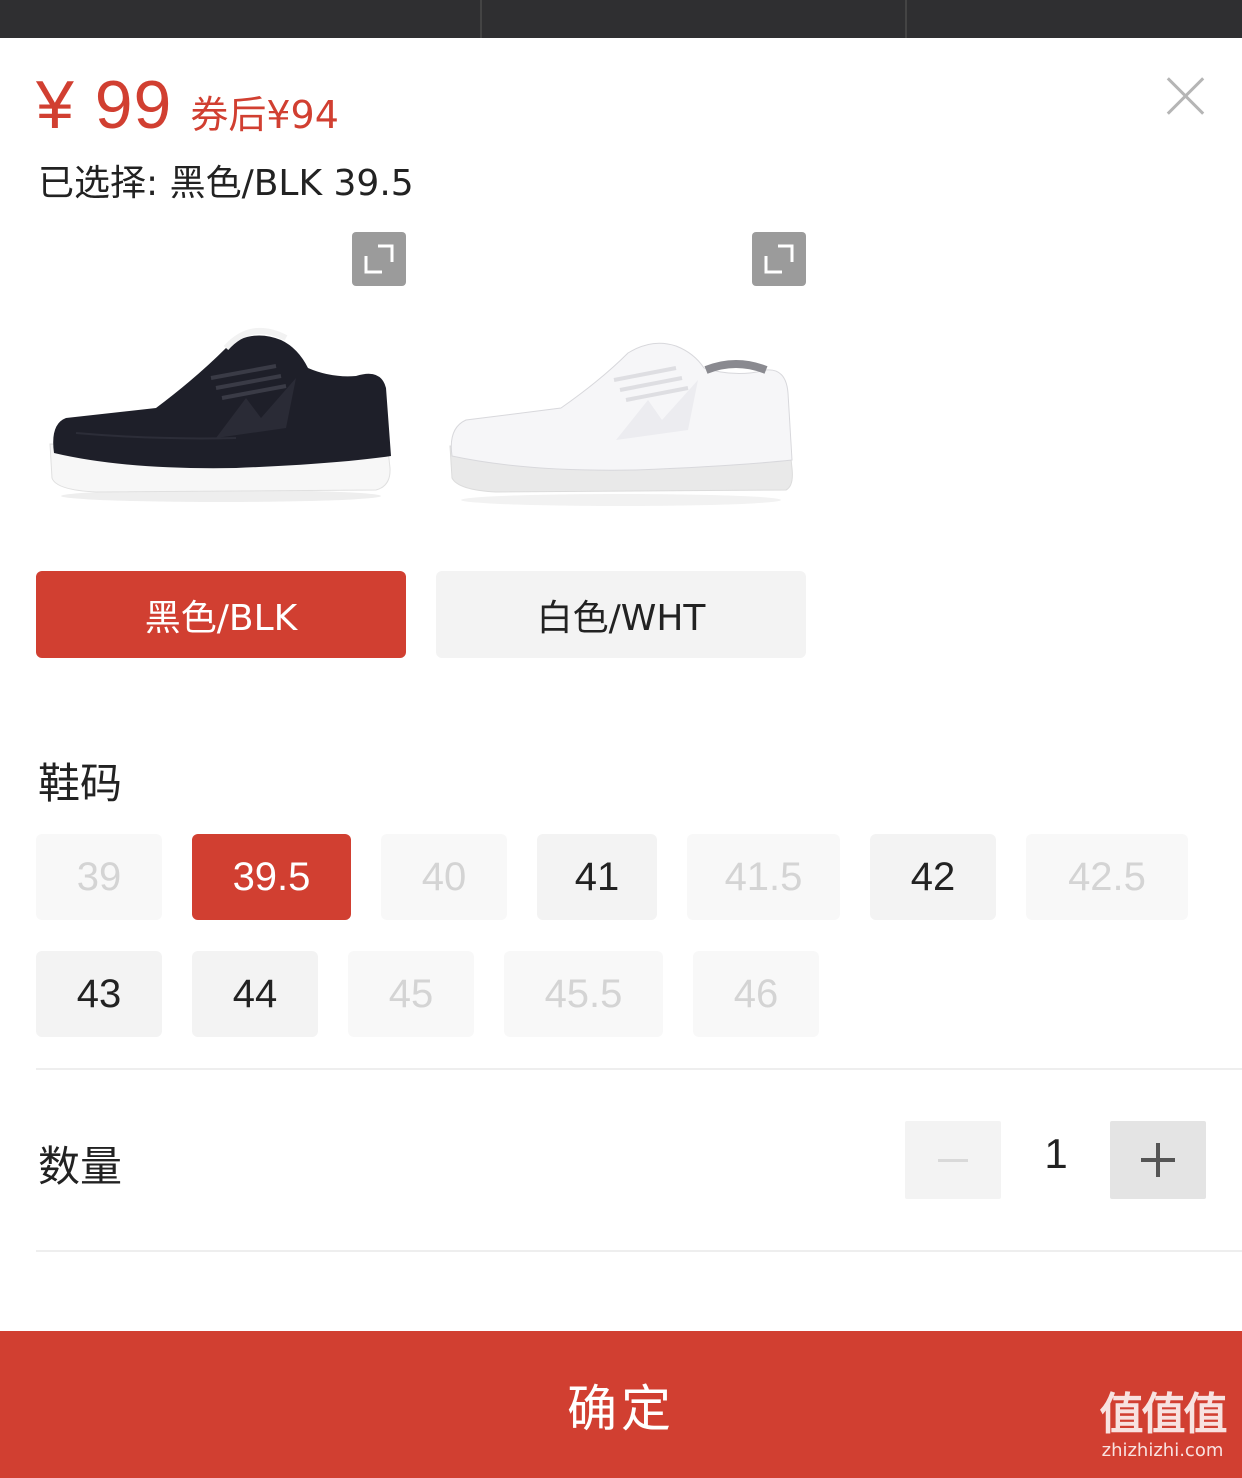  What do you see at coordinates (621, 19) in the screenshot?
I see `background-overlay` at bounding box center [621, 19].